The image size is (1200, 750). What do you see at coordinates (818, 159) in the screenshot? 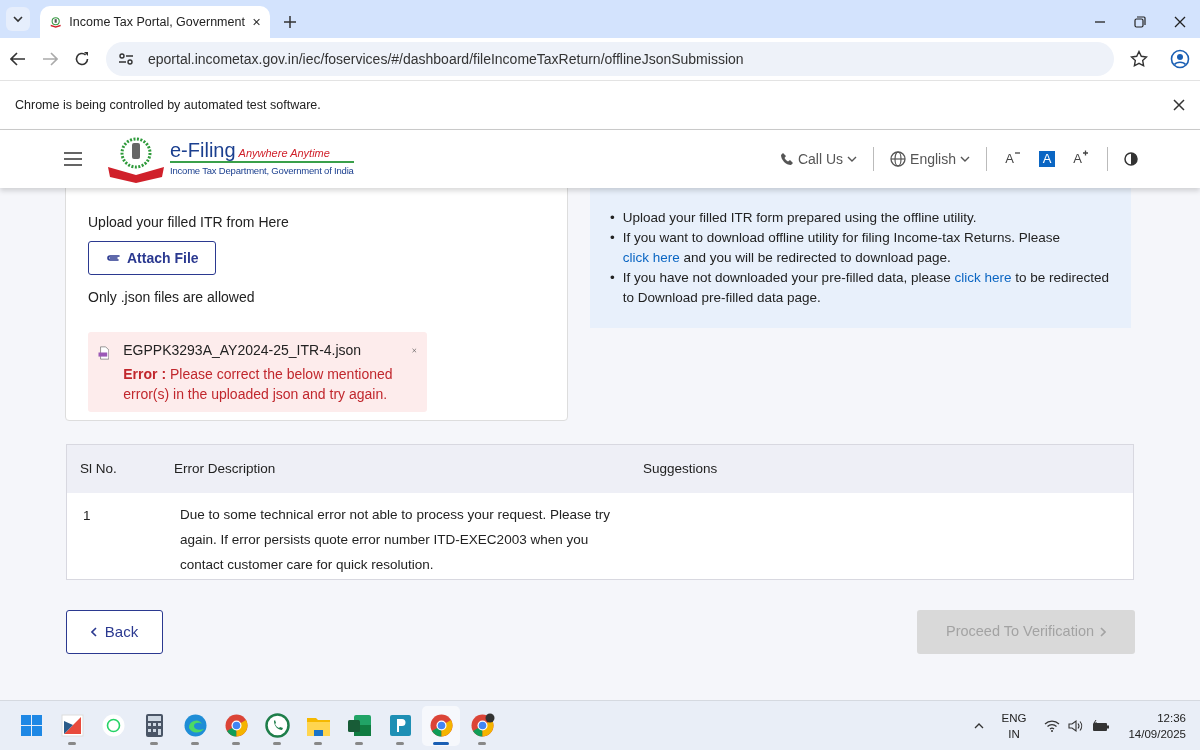
I see `call-us-dropdown: Call Us` at bounding box center [818, 159].